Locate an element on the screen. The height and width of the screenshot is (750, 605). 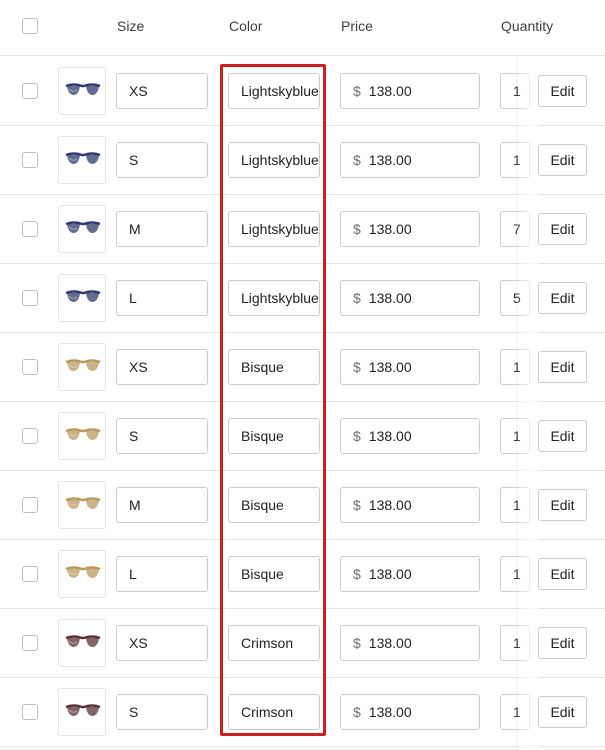
variant-row: L Bisque $138.00 1 is located at coordinates (302, 574).